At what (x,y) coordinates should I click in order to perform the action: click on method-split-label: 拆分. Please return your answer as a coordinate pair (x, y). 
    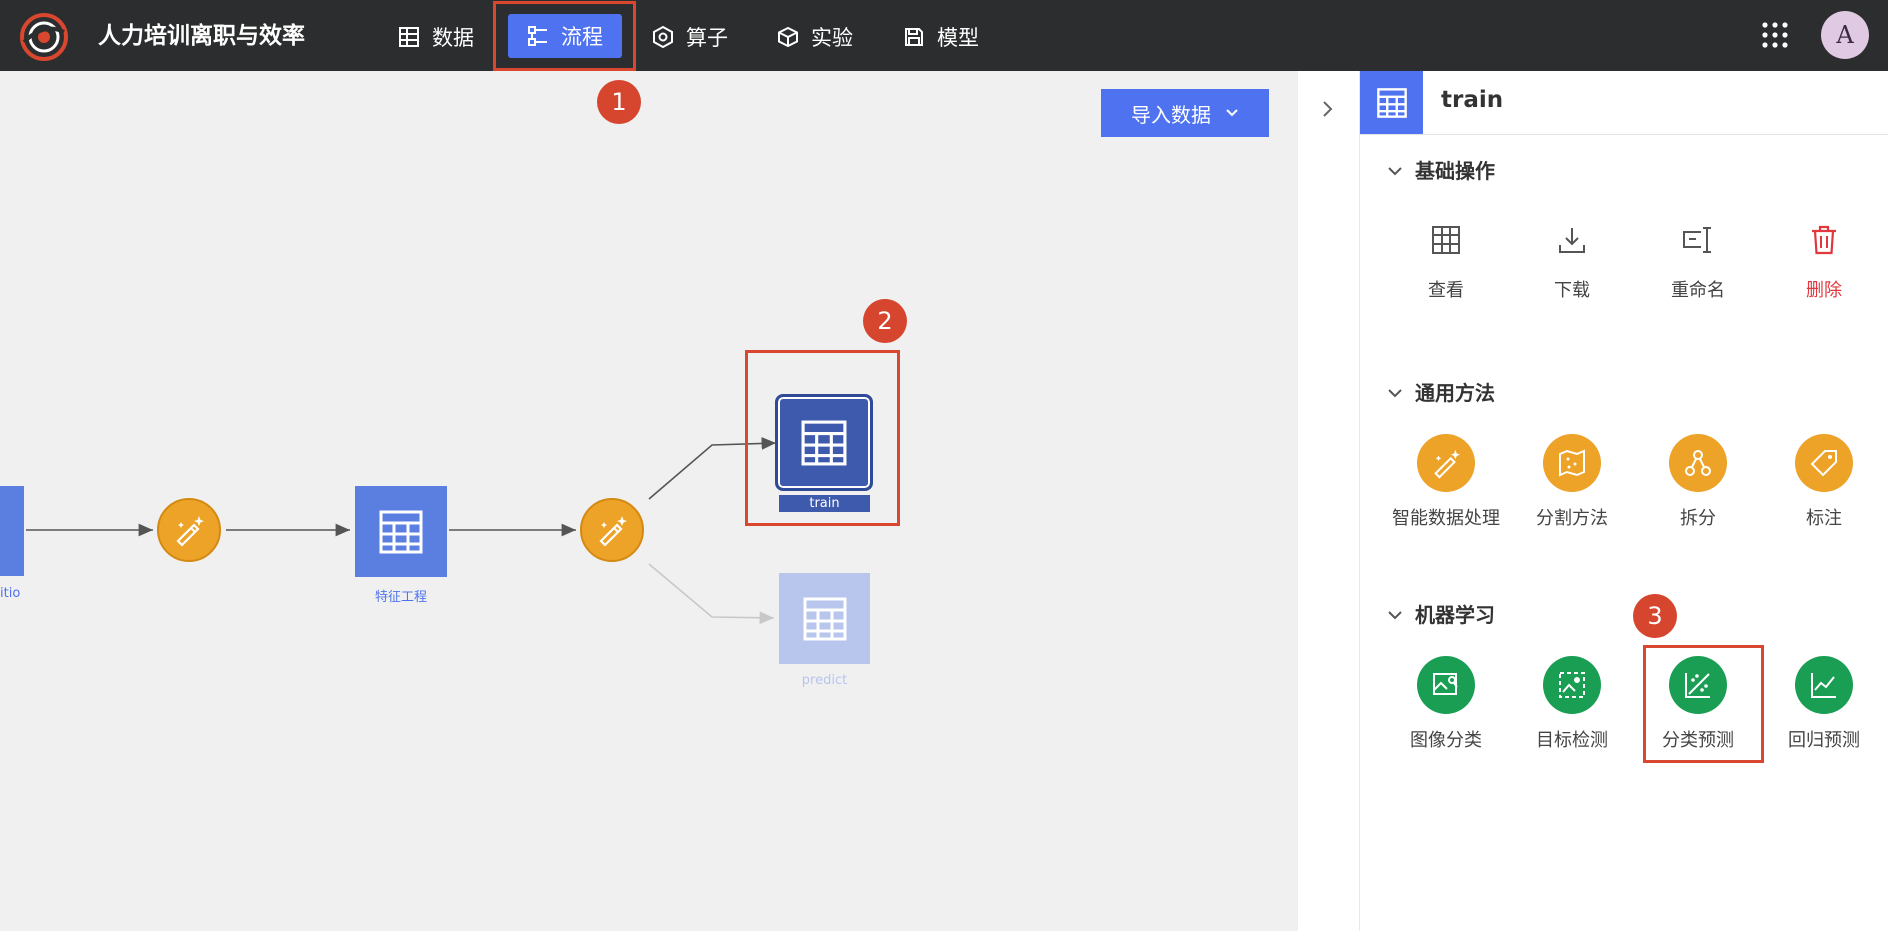
    Looking at the image, I should click on (1698, 518).